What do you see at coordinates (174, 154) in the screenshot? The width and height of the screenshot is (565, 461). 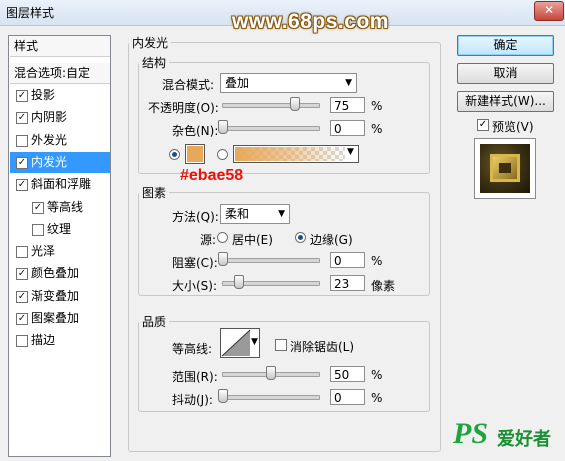 I see `solid-color-radio` at bounding box center [174, 154].